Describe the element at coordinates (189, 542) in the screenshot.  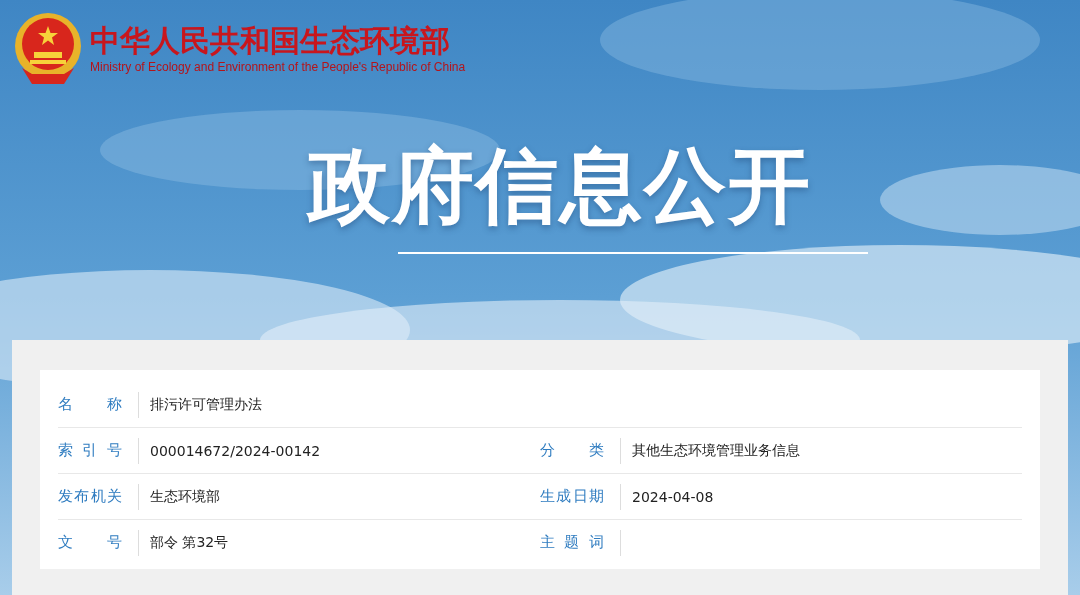
I see `field-value: 部令 第32号` at that location.